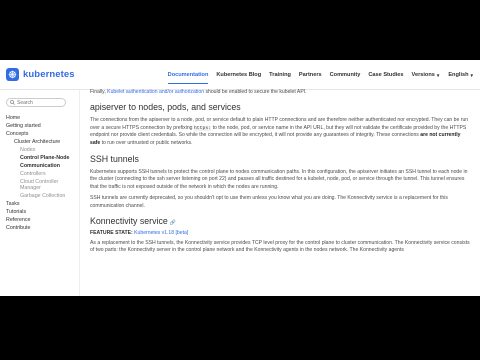  What do you see at coordinates (42, 212) in the screenshot?
I see `sidebar-item-tutorials: Tutorials` at bounding box center [42, 212].